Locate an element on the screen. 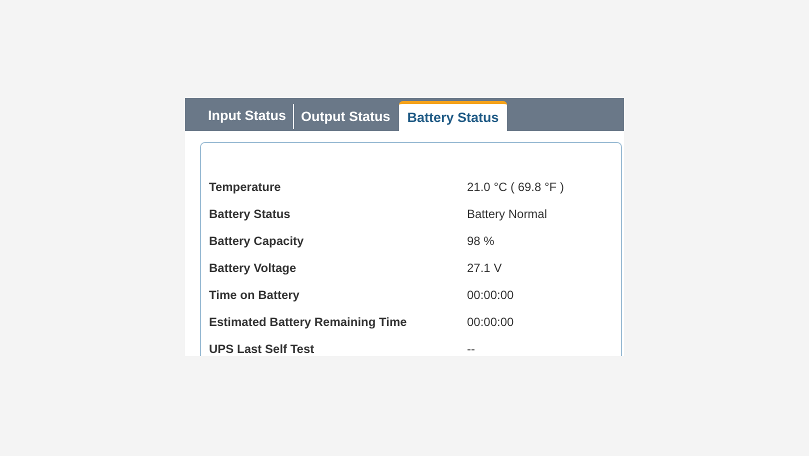 This screenshot has width=809, height=456. field-value: 21.0 °C ( 69.8 °F ) is located at coordinates (515, 187).